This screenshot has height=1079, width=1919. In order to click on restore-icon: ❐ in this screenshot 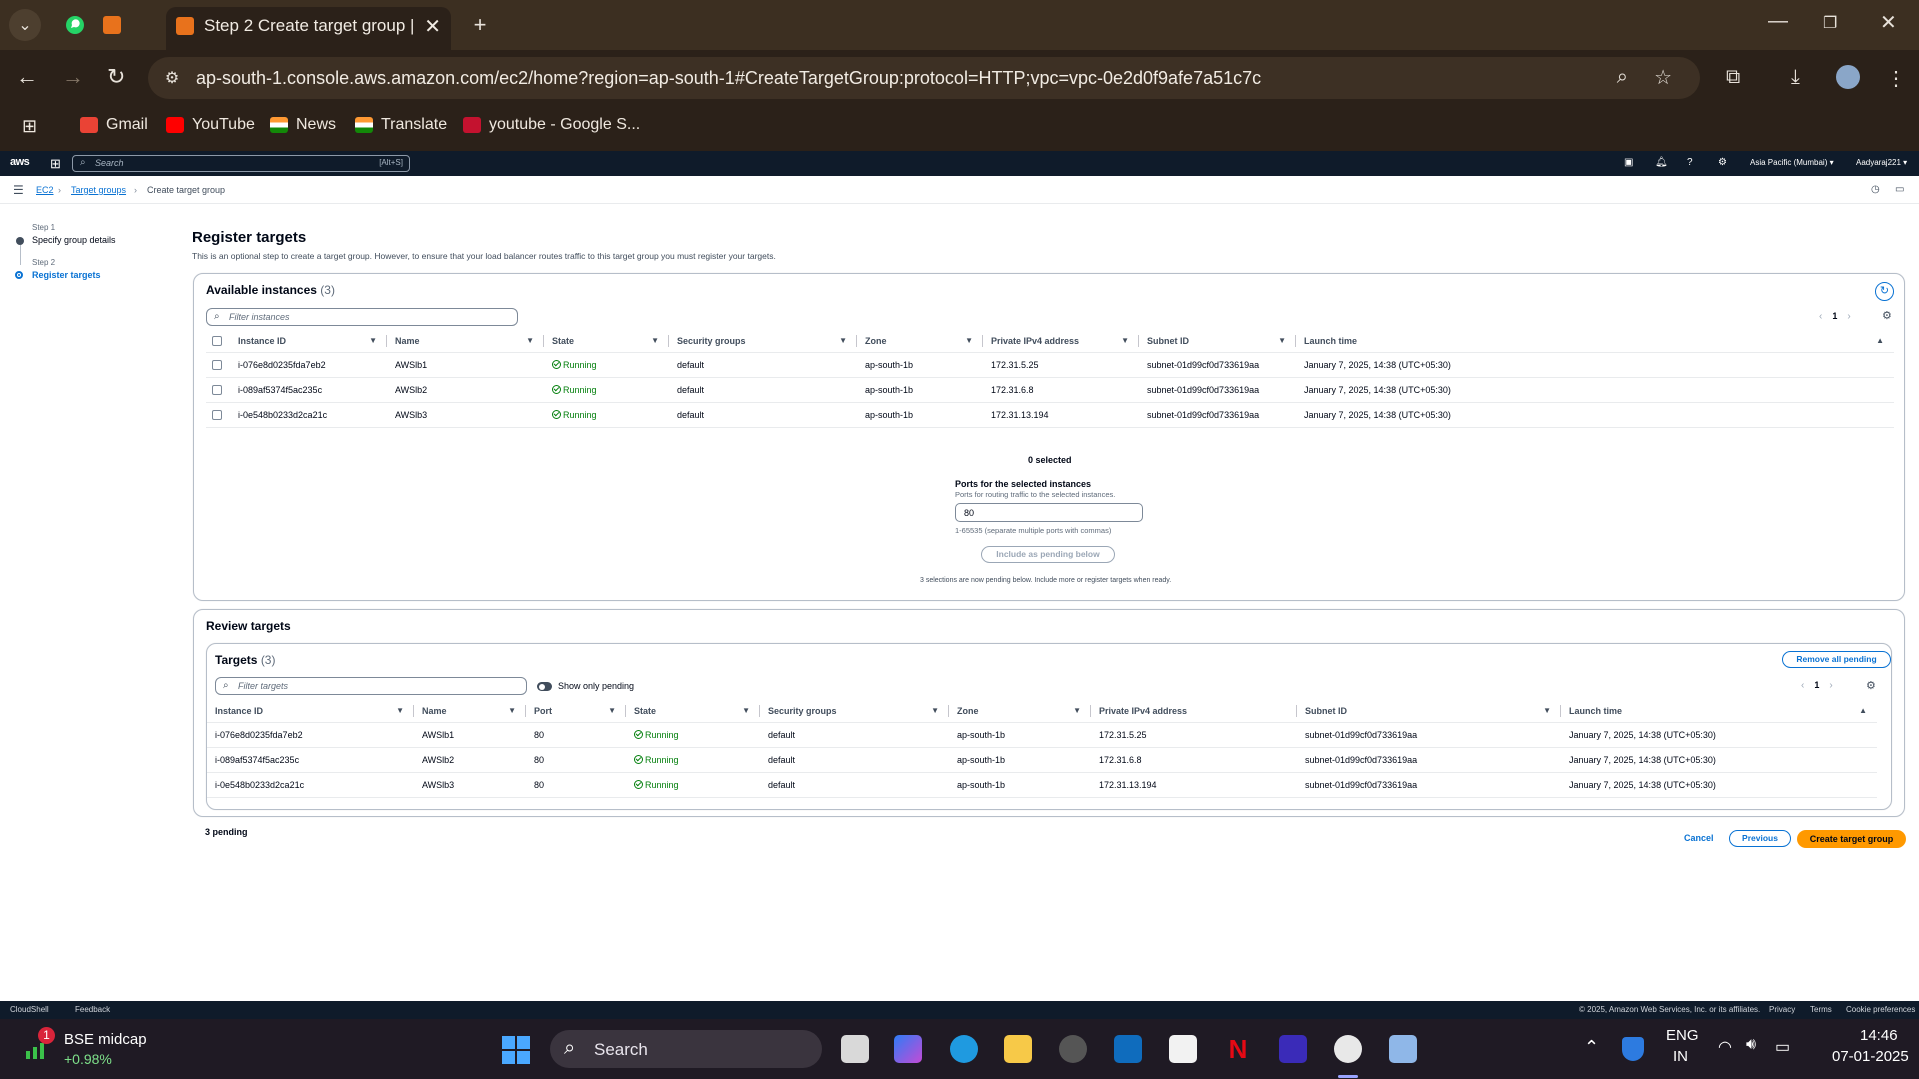, I will do `click(1830, 23)`.